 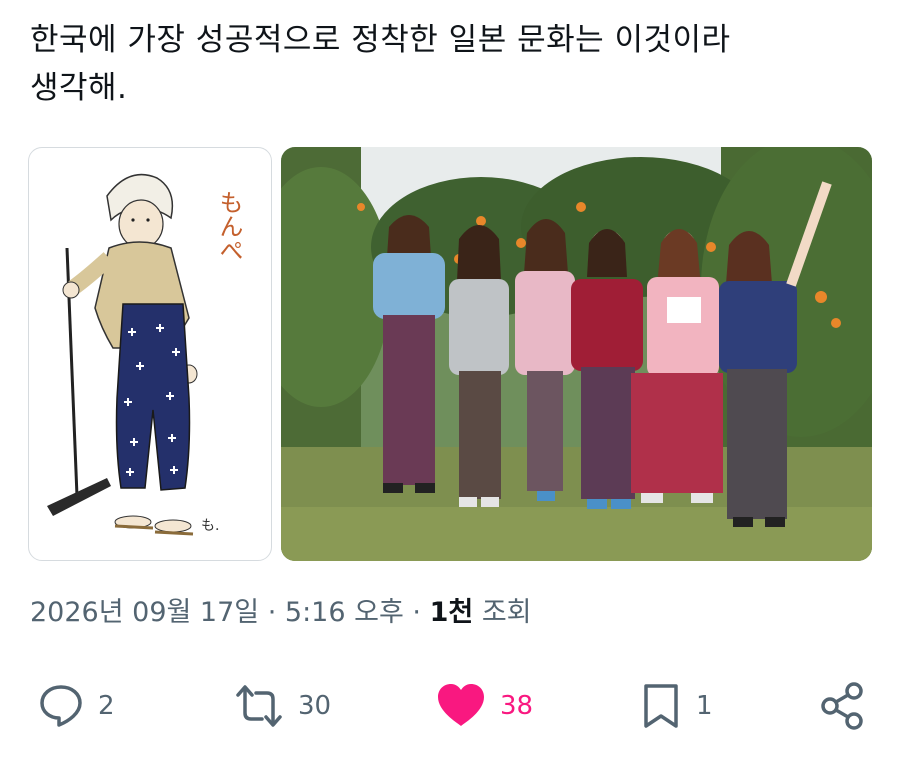 What do you see at coordinates (344, 612) in the screenshot?
I see `tweet-time: 5:16 오후` at bounding box center [344, 612].